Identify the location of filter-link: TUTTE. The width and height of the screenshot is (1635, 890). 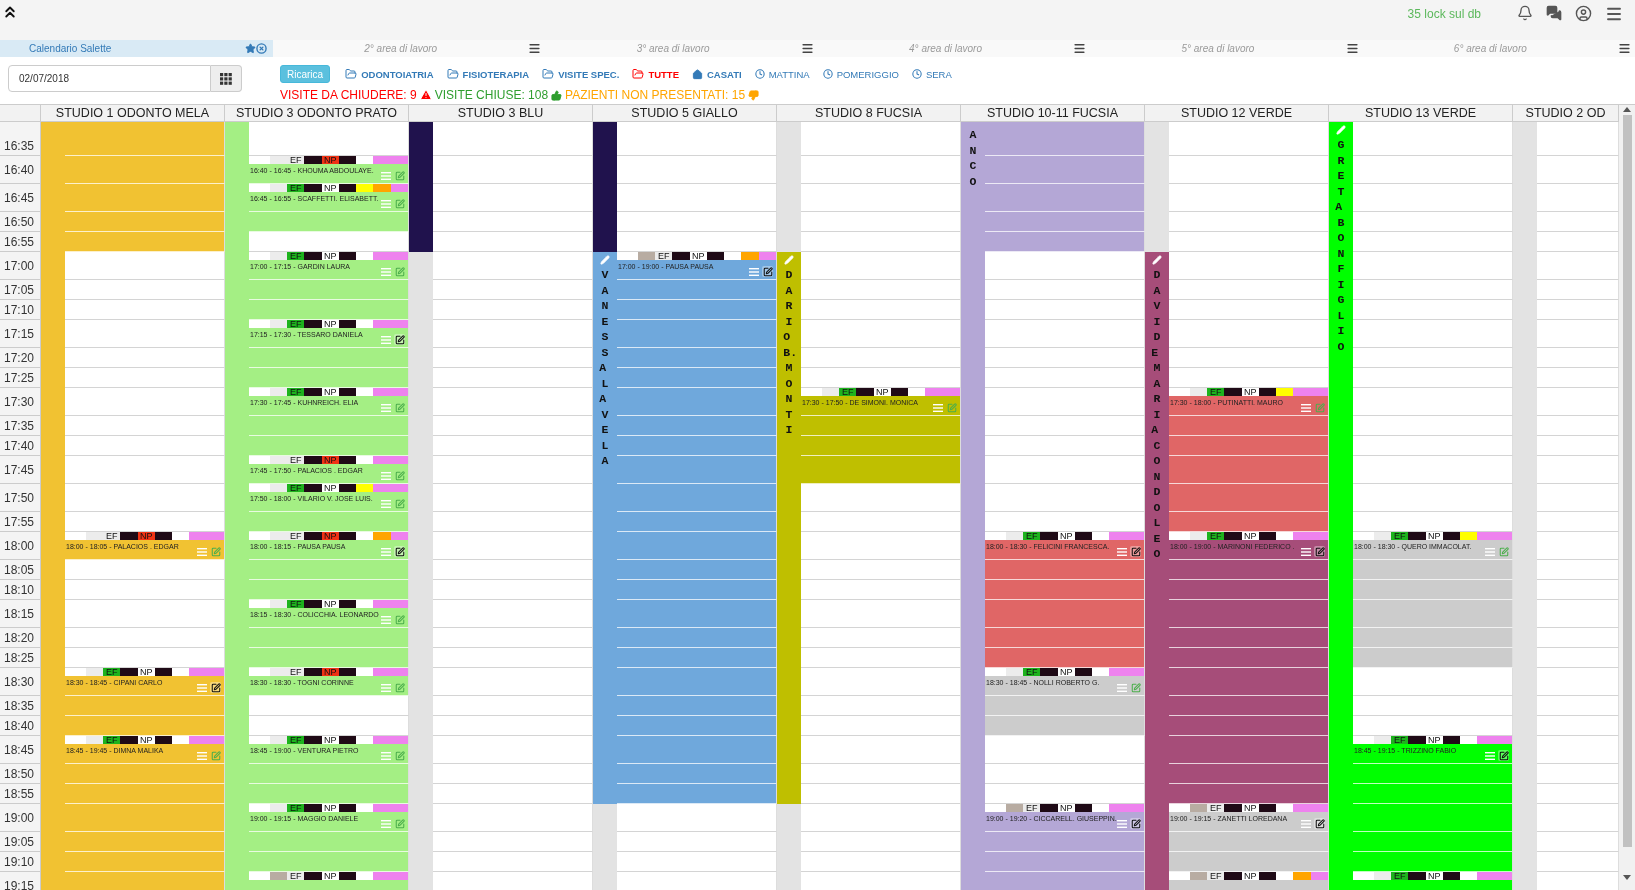
(655, 74).